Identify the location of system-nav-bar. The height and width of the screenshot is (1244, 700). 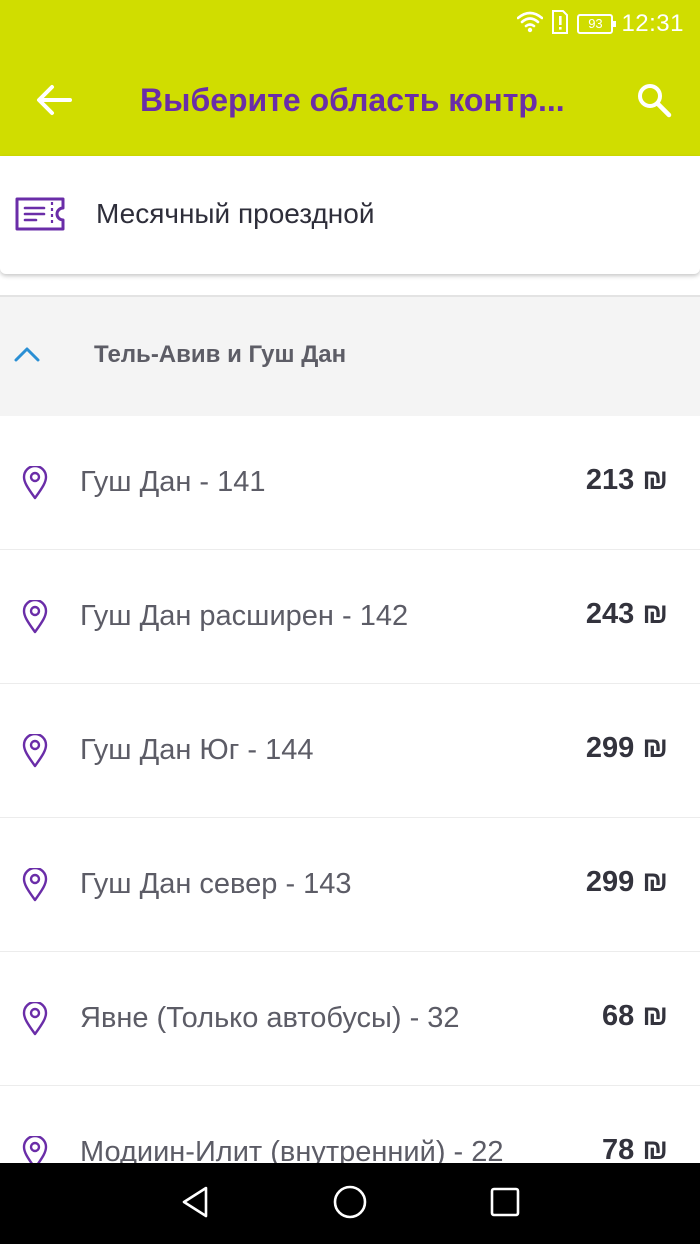
(350, 1203).